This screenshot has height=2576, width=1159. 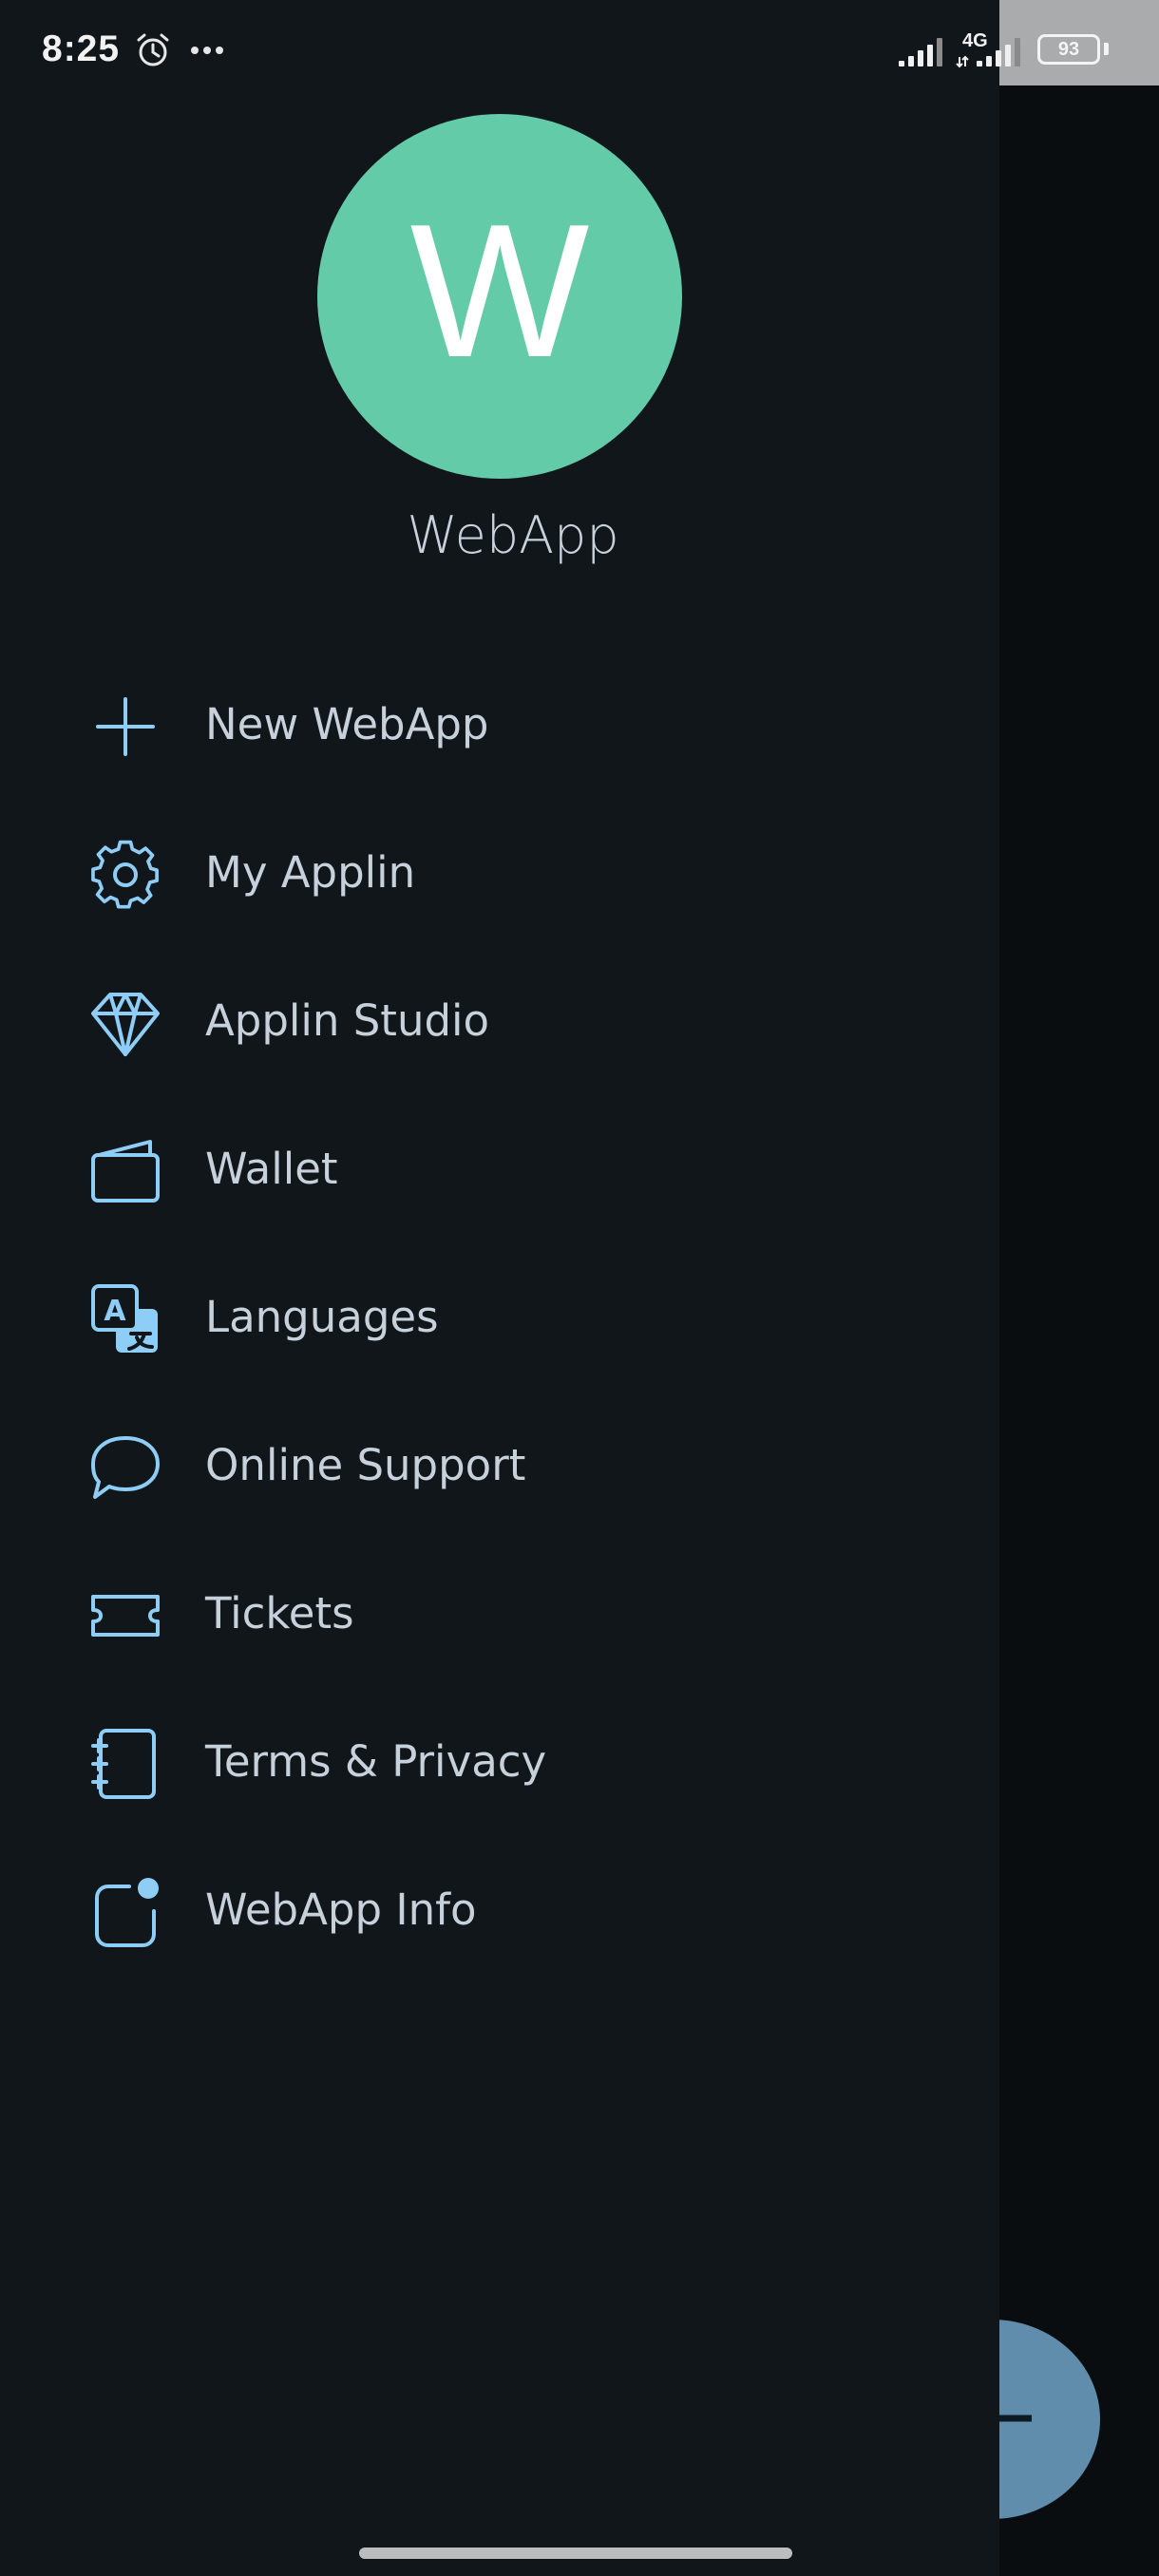 I want to click on menu-item-label: Online Support, so click(x=365, y=1465).